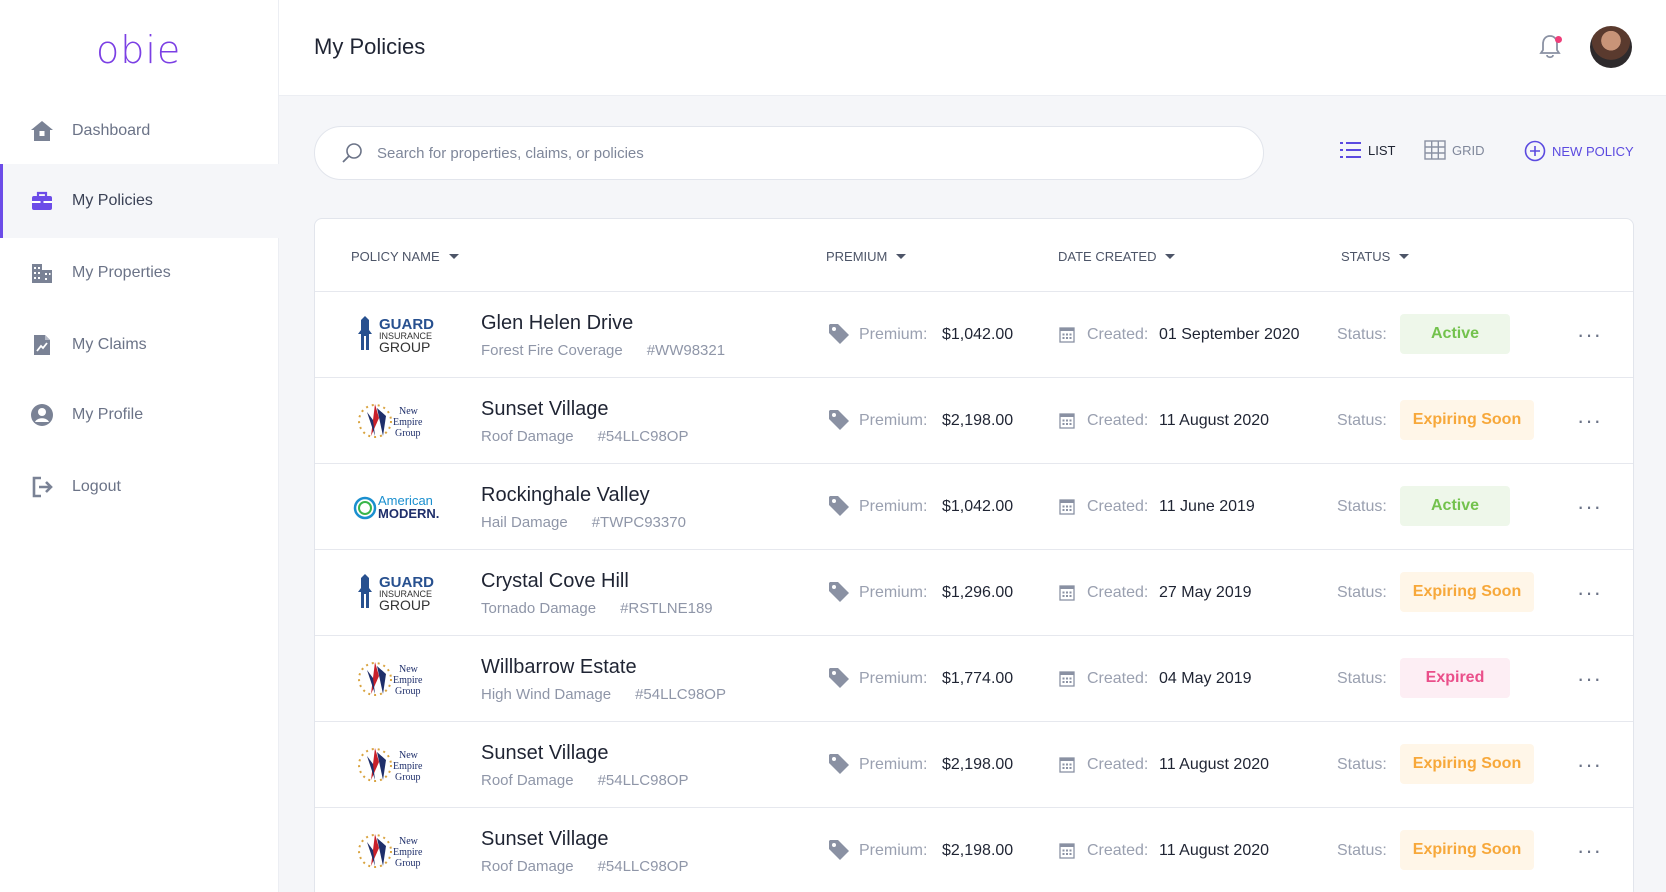 This screenshot has width=1666, height=892. I want to click on column-header-policy-name: POLICY NAME, so click(405, 256).